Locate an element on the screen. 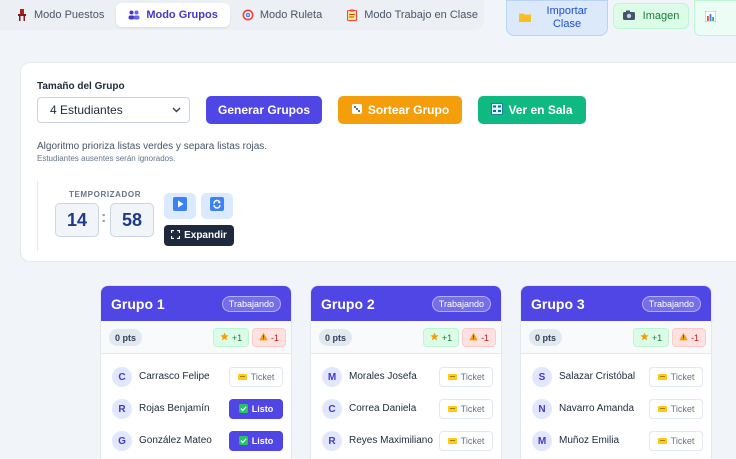  star-icon is located at coordinates (224, 337).